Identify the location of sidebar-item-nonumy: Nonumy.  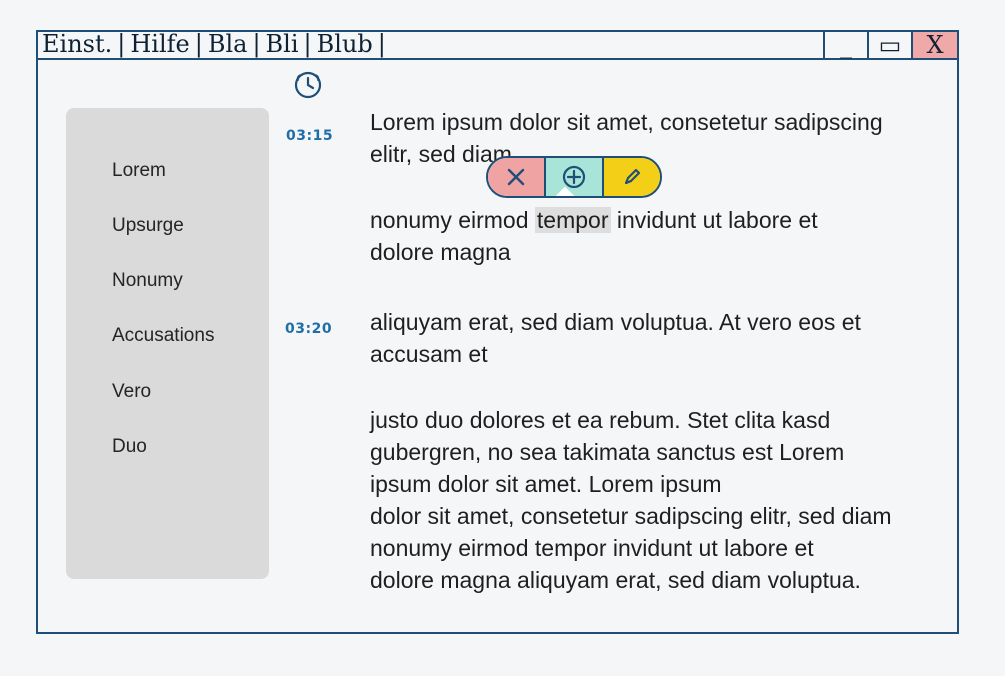
(147, 281).